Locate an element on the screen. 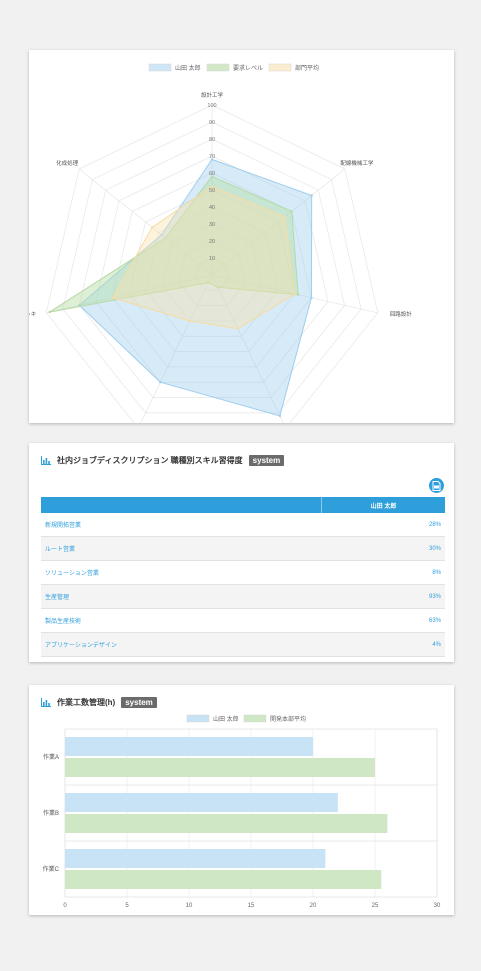  skill-name-link: ルート営業 is located at coordinates (179, 548).